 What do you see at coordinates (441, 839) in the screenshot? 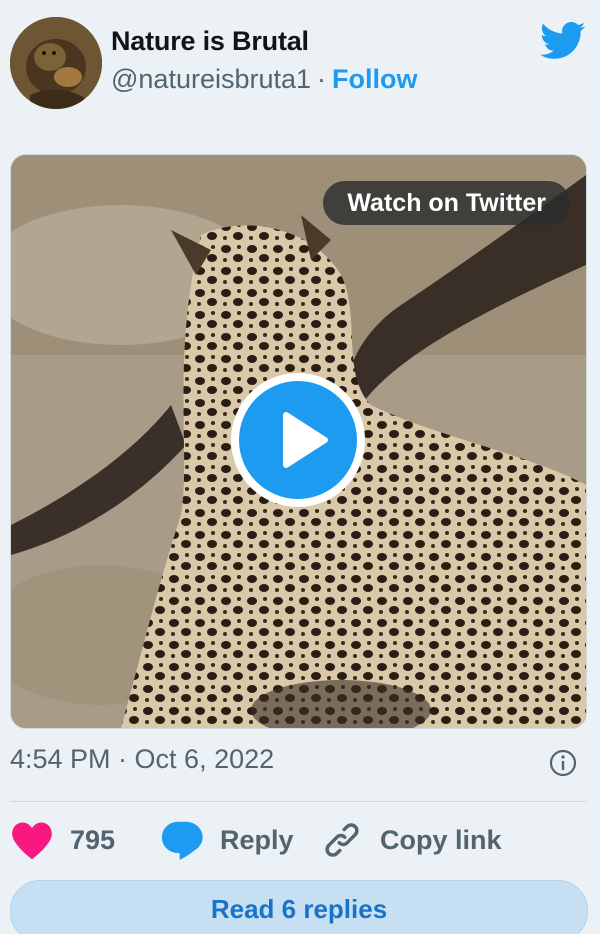
I see `copy-link-label: Copy link` at bounding box center [441, 839].